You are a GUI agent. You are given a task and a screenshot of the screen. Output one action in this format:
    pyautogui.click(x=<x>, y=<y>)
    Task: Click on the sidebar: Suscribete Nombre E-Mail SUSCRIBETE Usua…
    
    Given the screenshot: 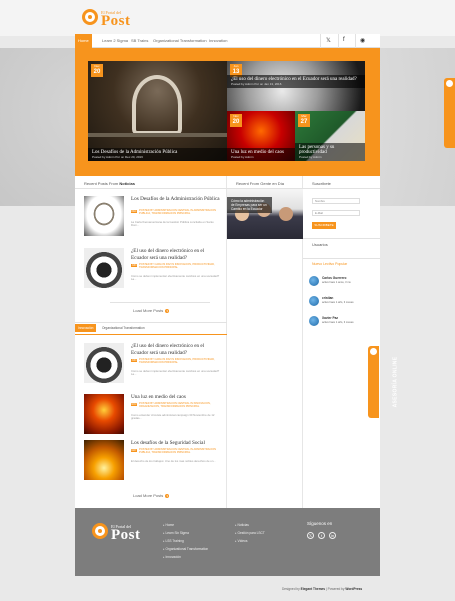 What is the action you would take?
    pyautogui.click(x=341, y=342)
    